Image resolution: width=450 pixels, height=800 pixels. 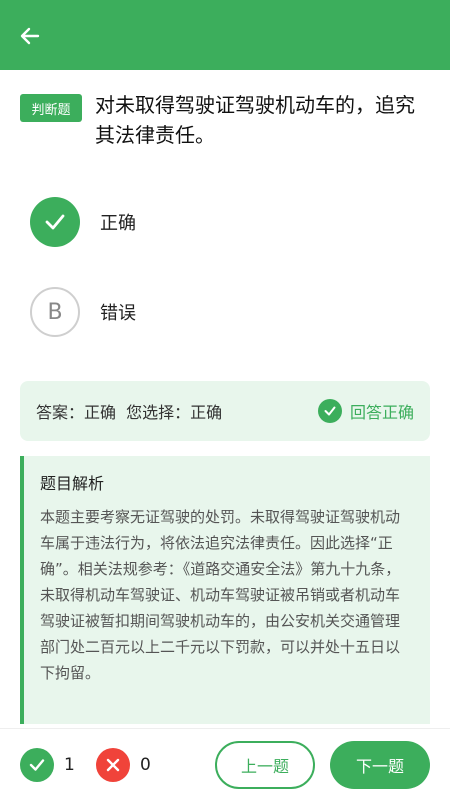 I want to click on previous-question-button: 上一题, so click(x=265, y=765).